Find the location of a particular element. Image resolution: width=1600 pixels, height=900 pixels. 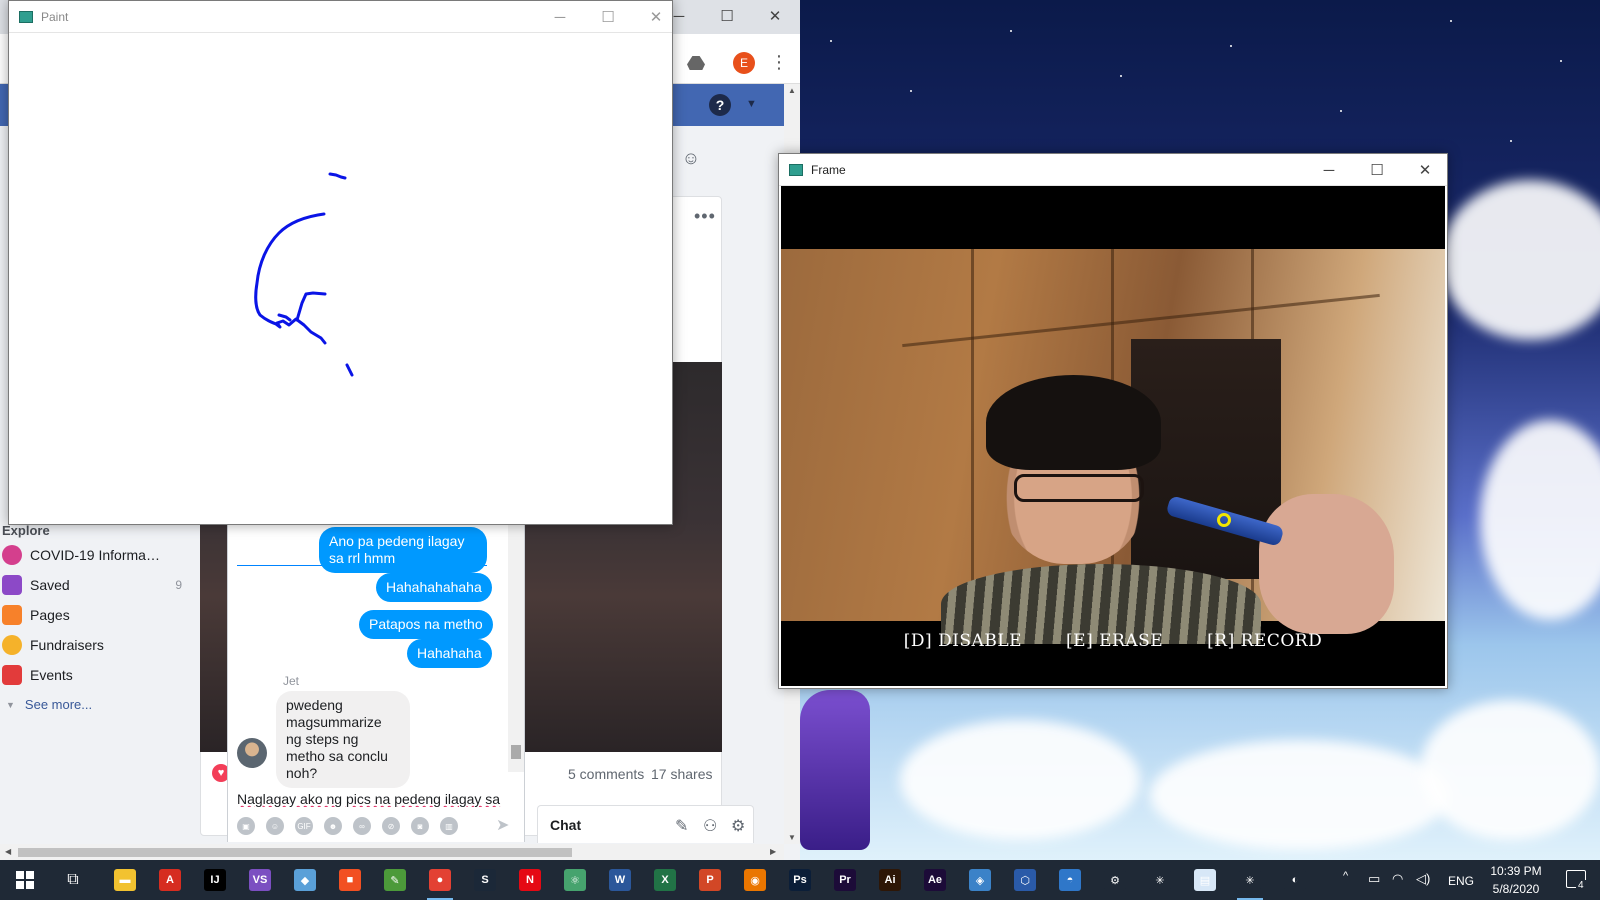

taskbar-app-button: ▬ is located at coordinates (125, 880).